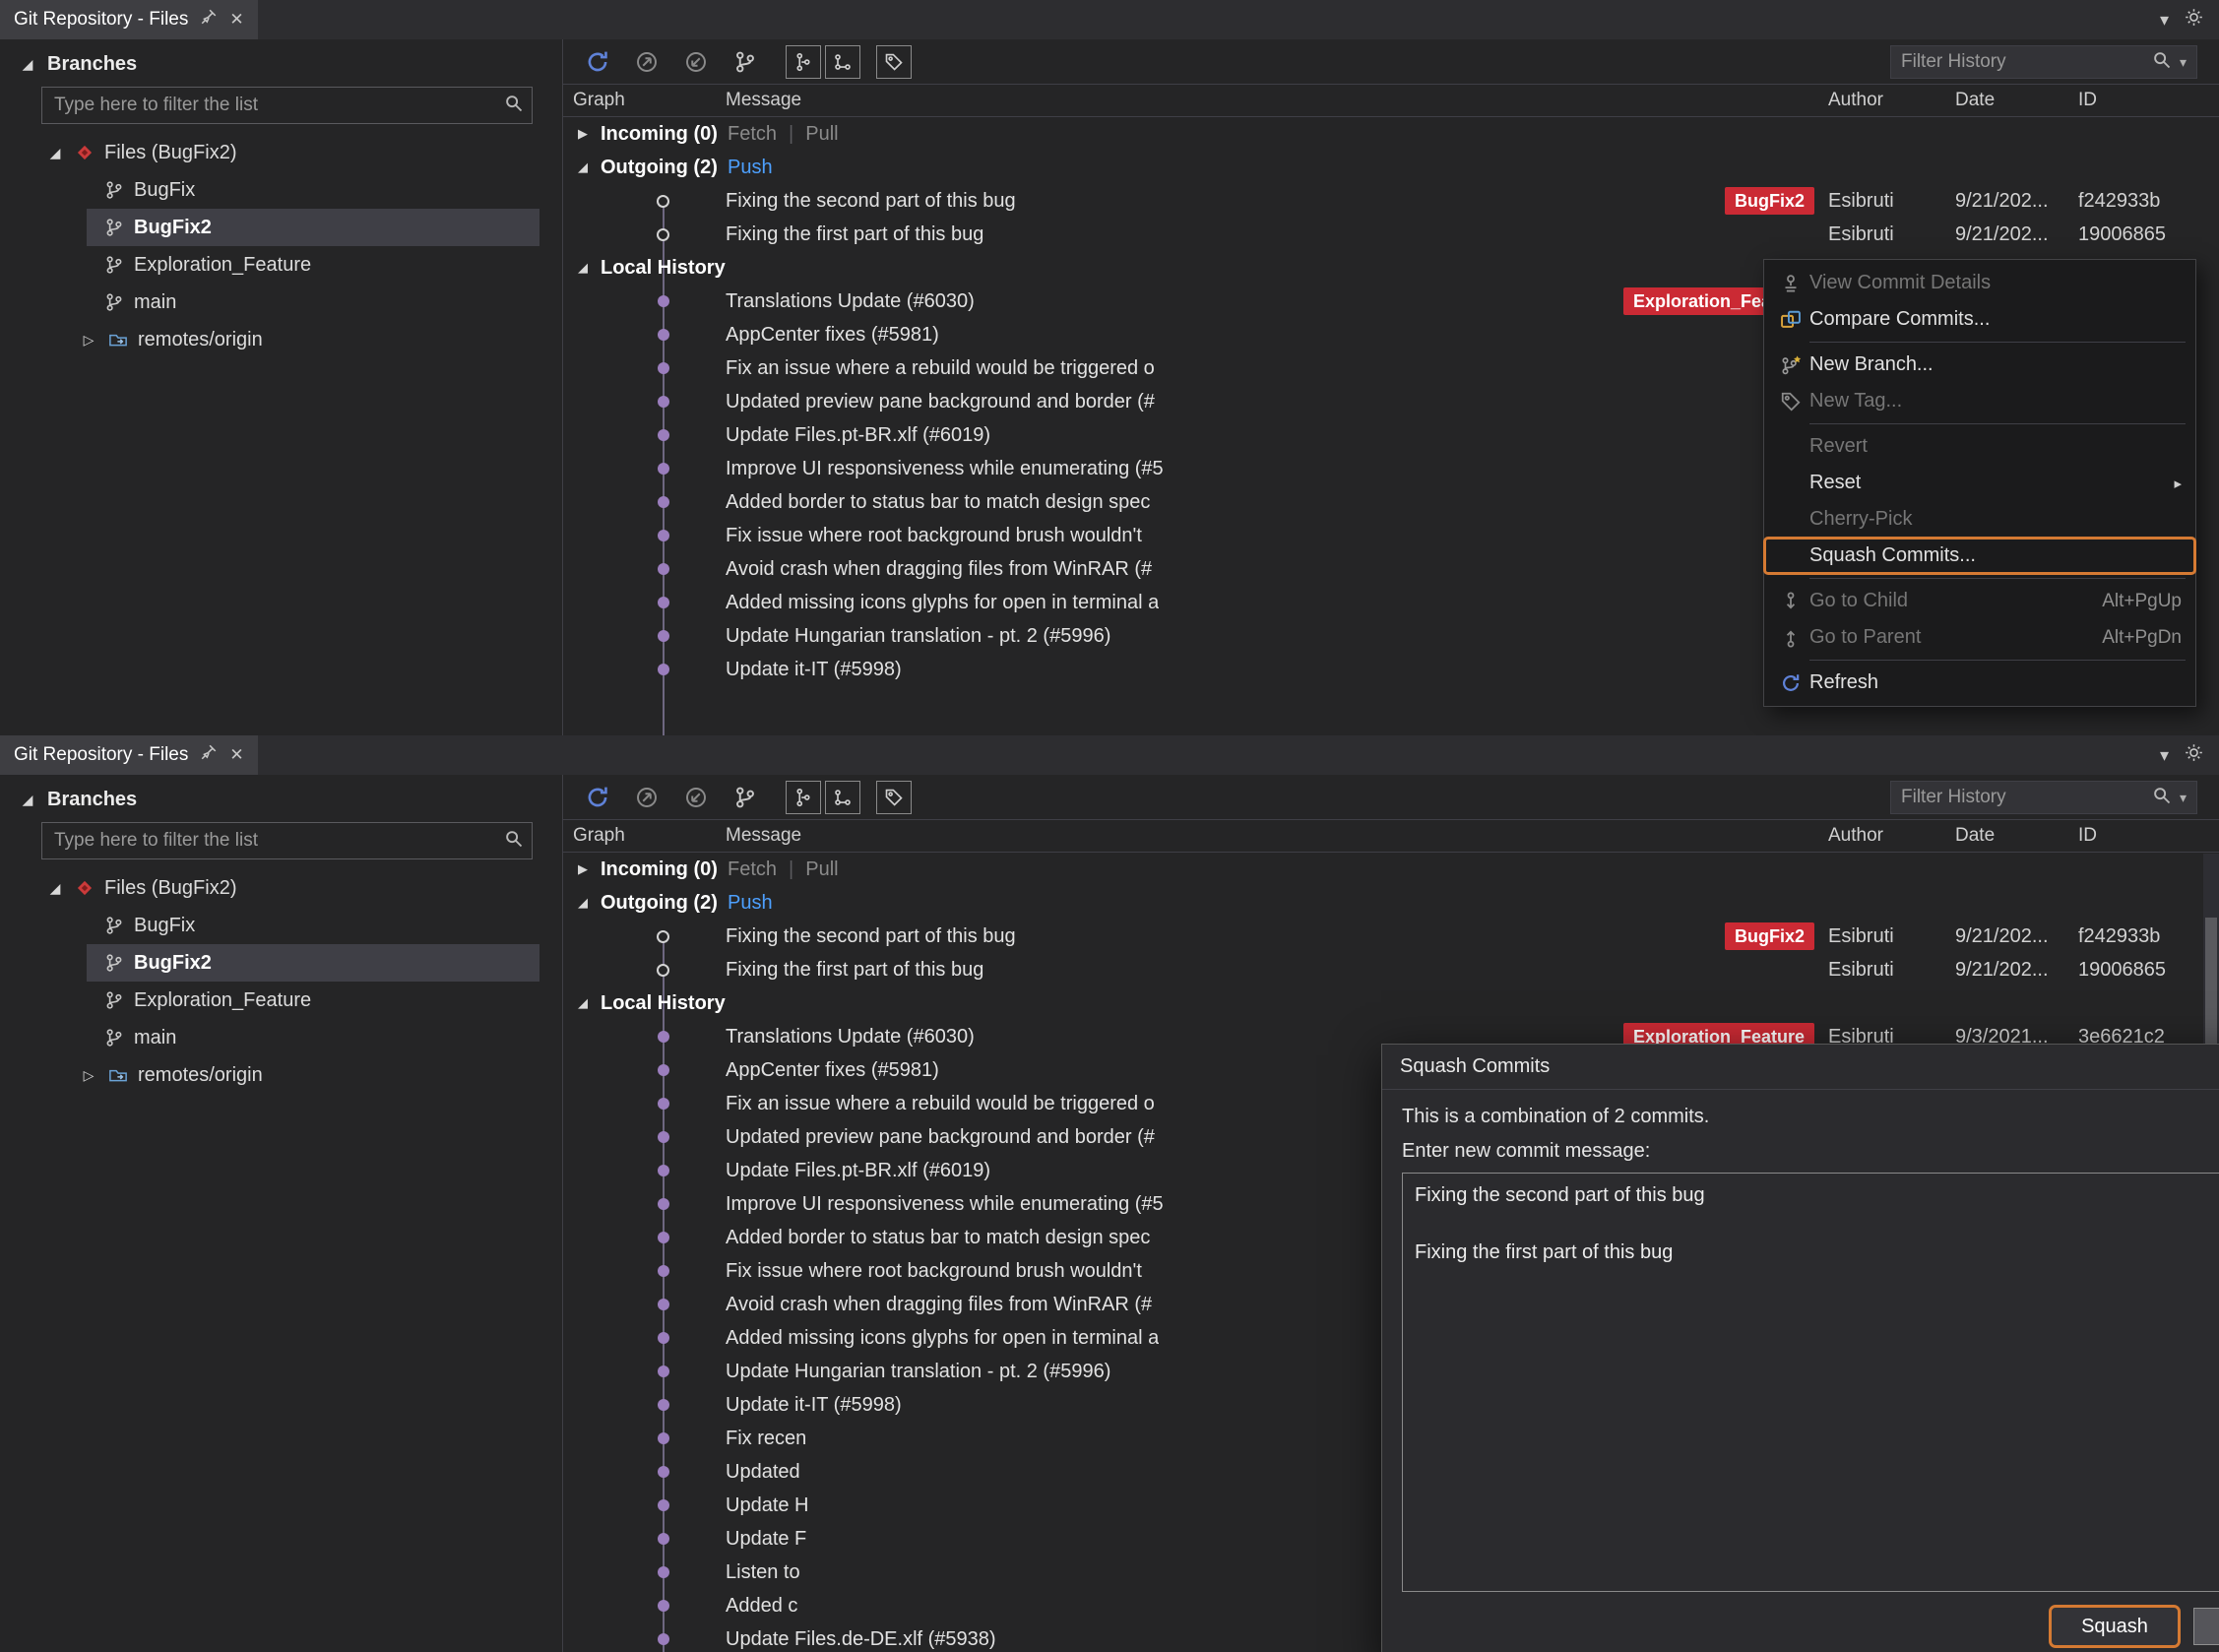 The height and width of the screenshot is (1652, 2219). Describe the element at coordinates (2206, 1627) in the screenshot. I see `cancel-button: Cancel` at that location.